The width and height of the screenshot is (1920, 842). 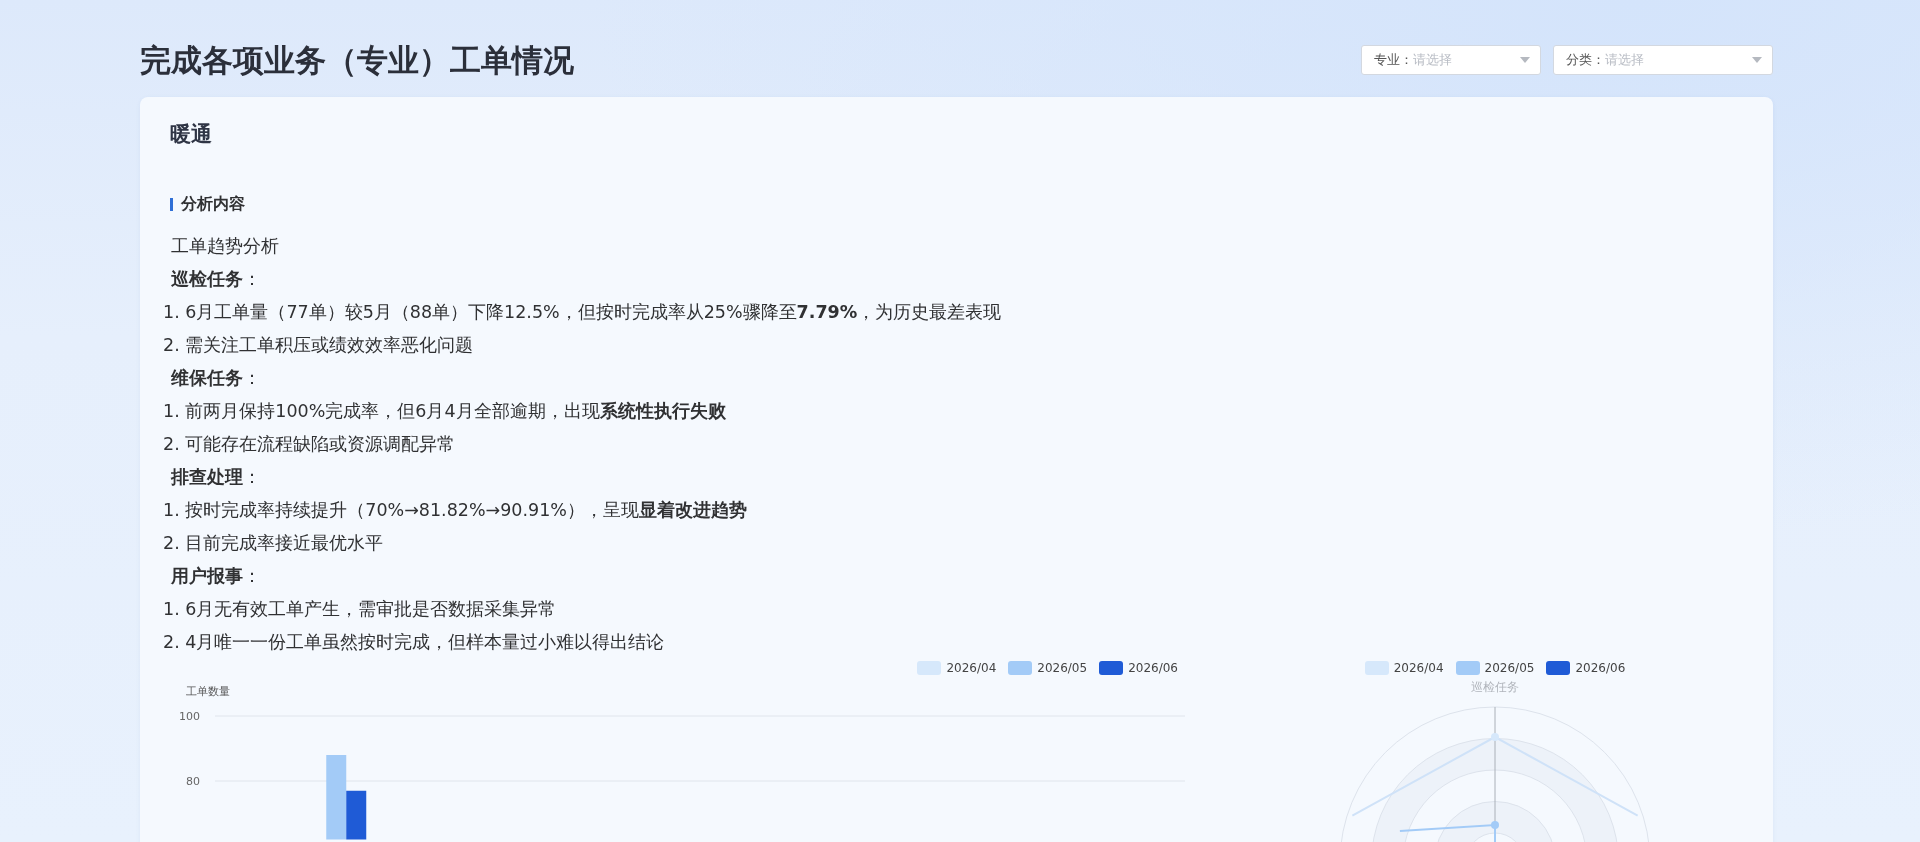 What do you see at coordinates (319, 345) in the screenshot?
I see `list-item-text: 2. 需关注工单积压或绩效效率恶化问题` at bounding box center [319, 345].